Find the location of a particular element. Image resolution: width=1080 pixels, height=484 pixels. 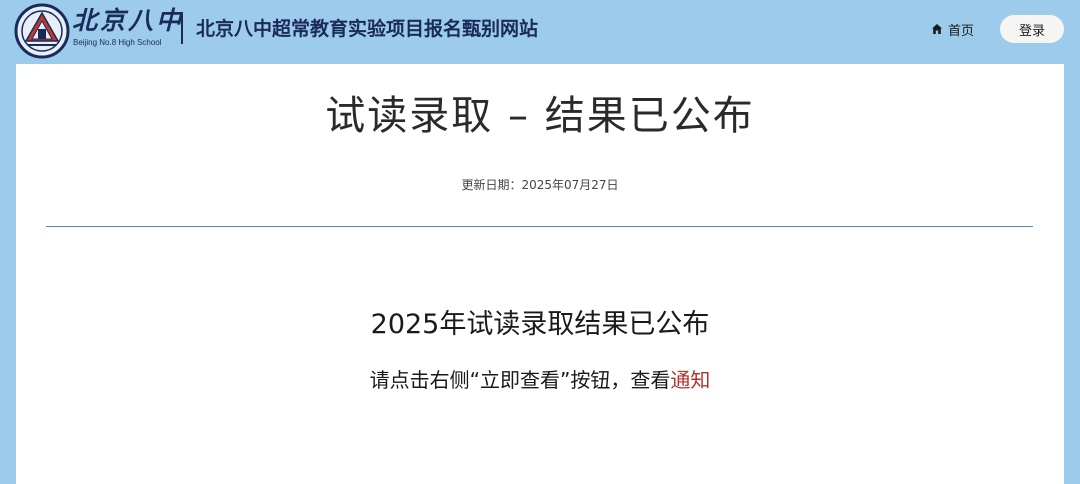

announcement-heading: 2025年试读录取结果已公布 is located at coordinates (540, 324).